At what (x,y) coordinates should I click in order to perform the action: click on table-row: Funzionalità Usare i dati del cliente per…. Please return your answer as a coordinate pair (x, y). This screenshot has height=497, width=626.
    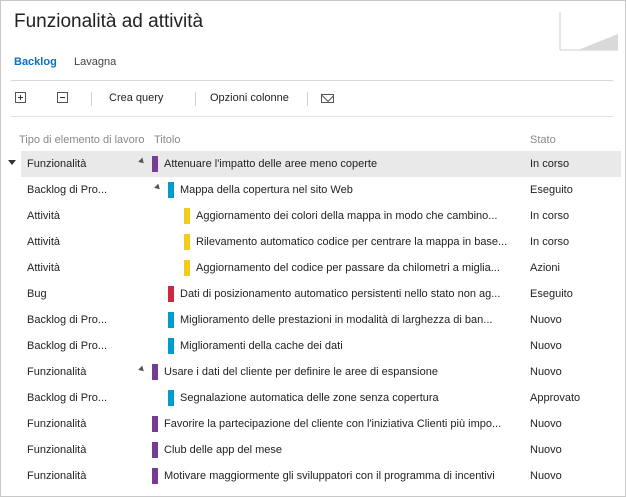
    Looking at the image, I should click on (321, 372).